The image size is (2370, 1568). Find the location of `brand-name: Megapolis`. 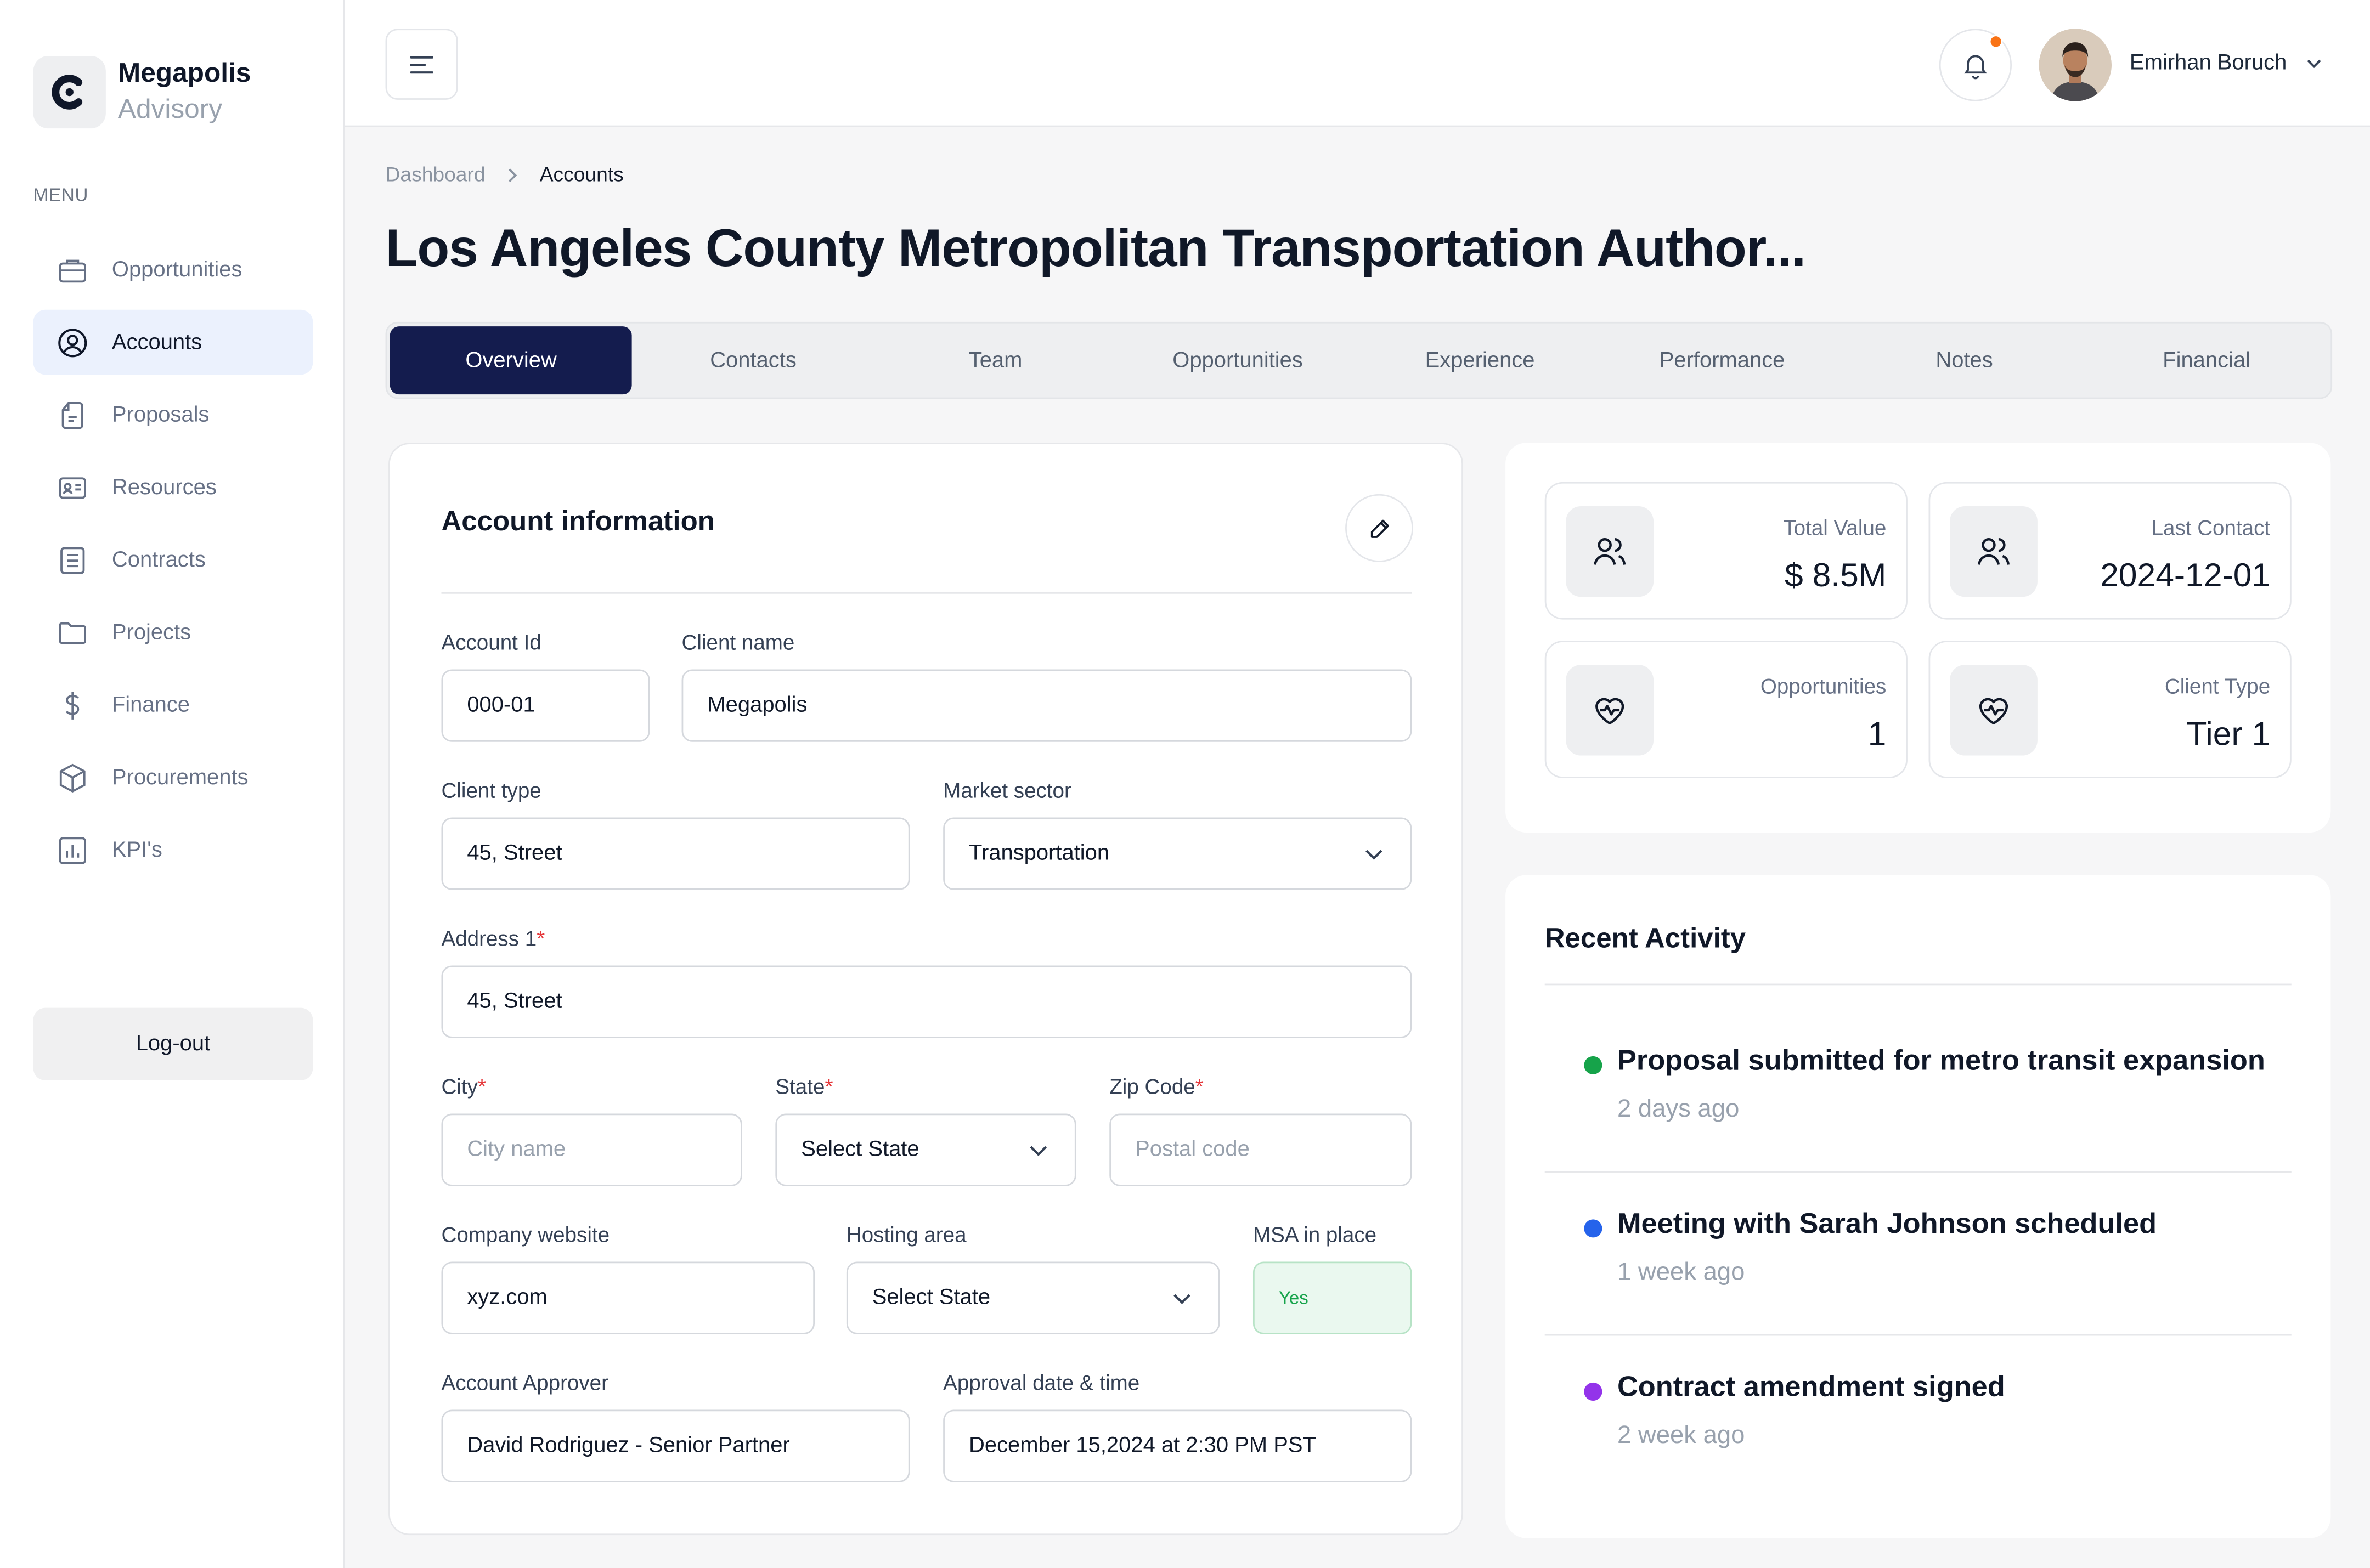

brand-name: Megapolis is located at coordinates (184, 72).